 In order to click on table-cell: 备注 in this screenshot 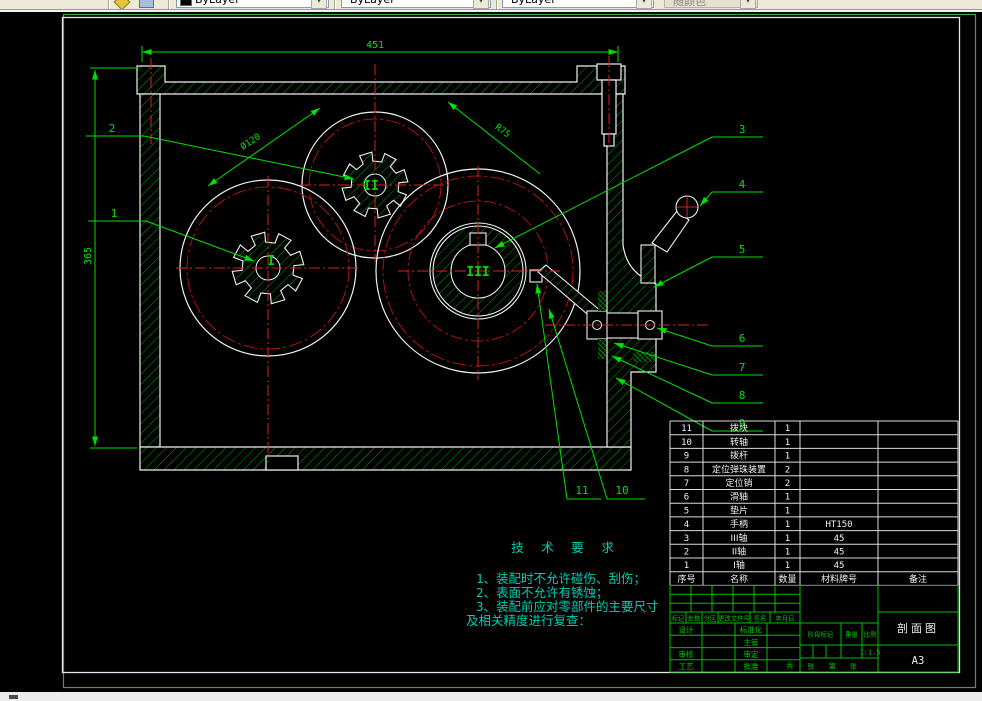, I will do `click(918, 579)`.